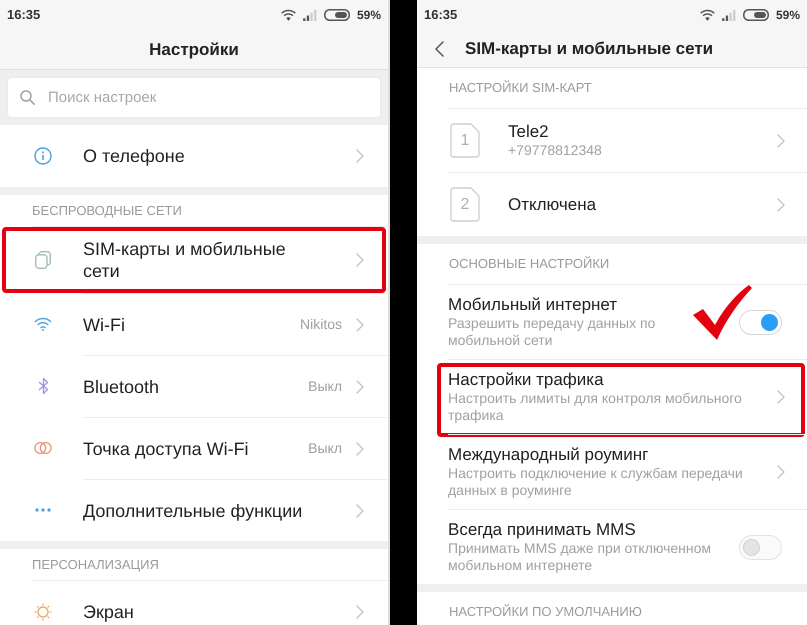 The height and width of the screenshot is (625, 807). I want to click on screen-title: Настройки, so click(194, 49).